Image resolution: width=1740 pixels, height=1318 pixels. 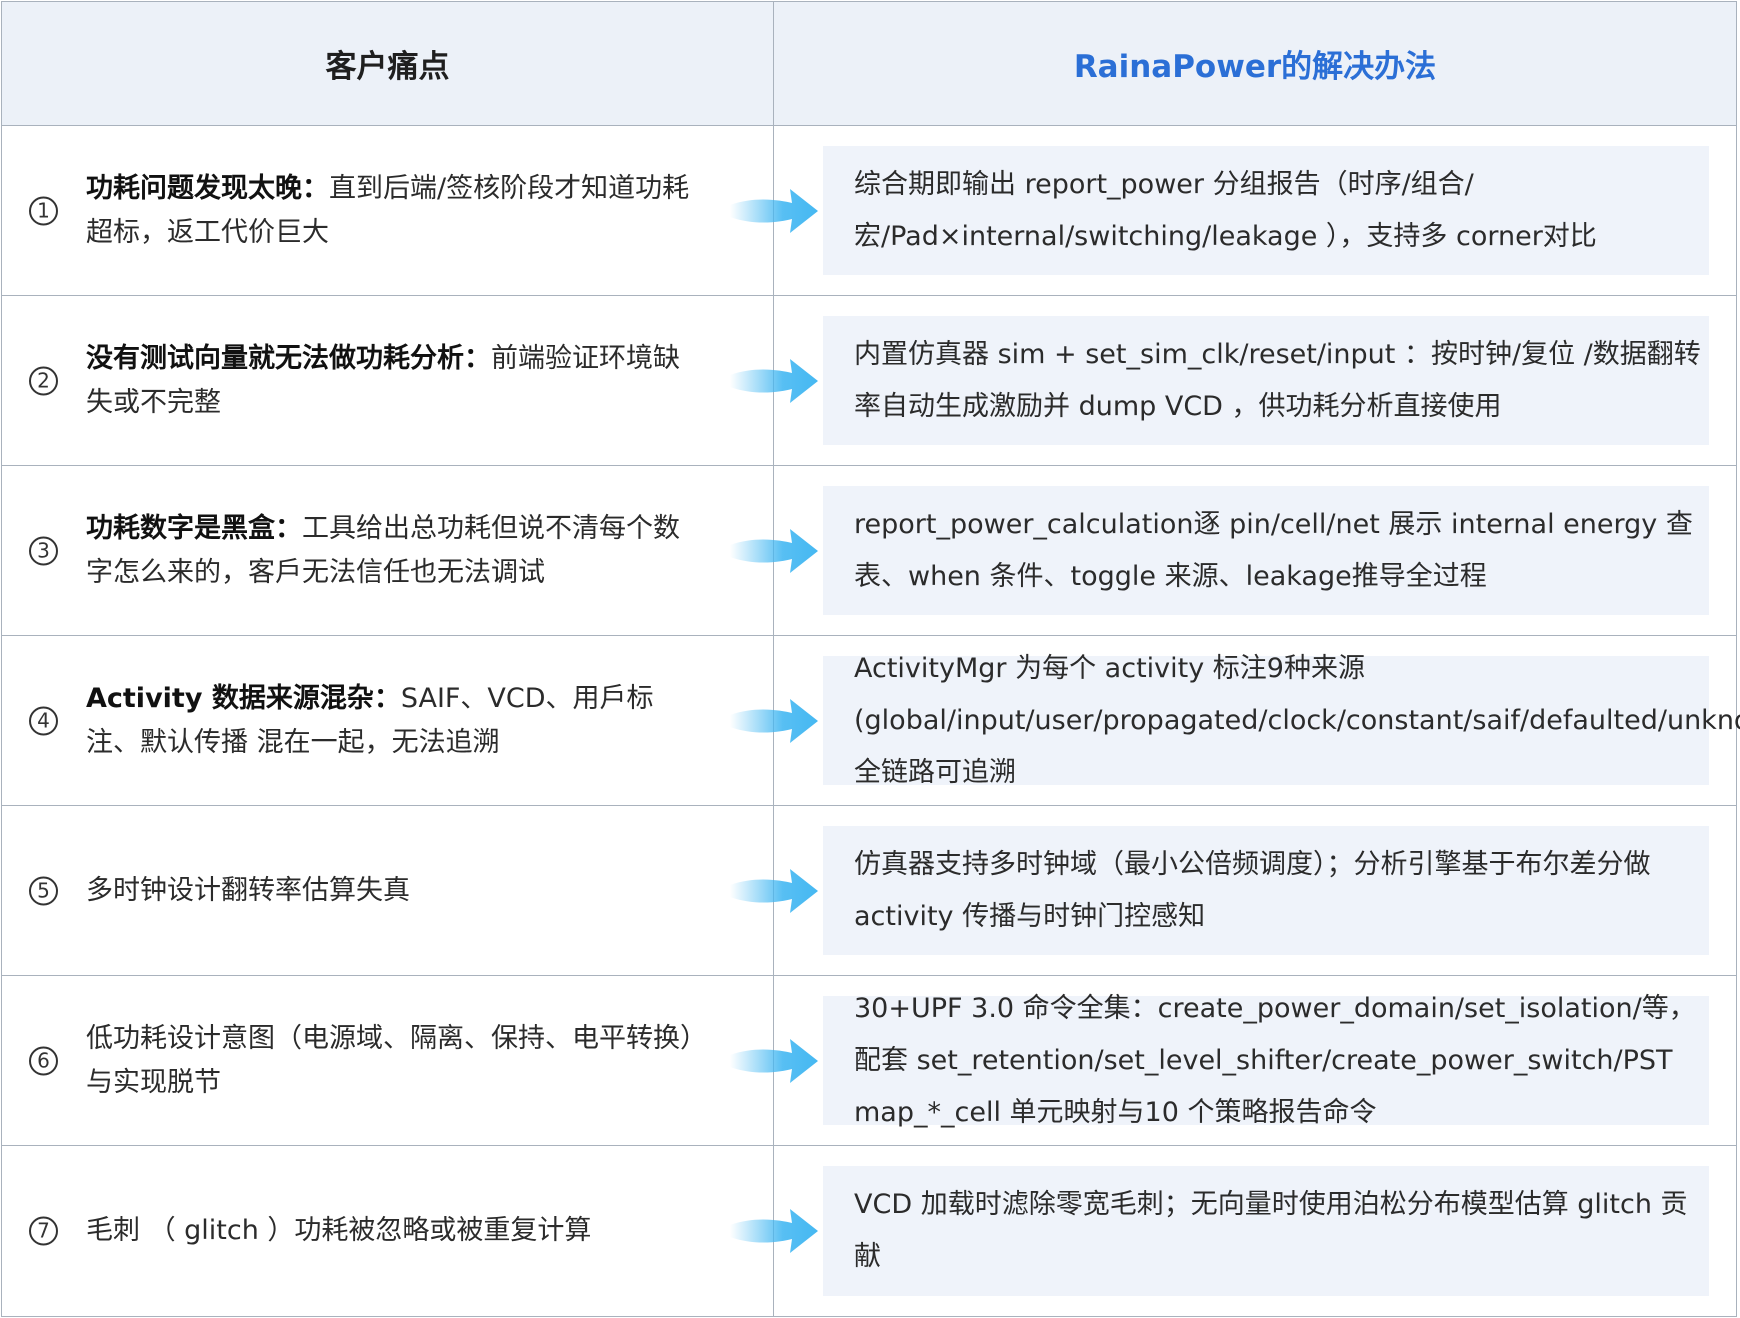 What do you see at coordinates (1271, 1230) in the screenshot?
I see `solution-text: VCD 加载时滤除零宽毛刺；无向量时使用泊松分布模型估算 glitch 贡献` at bounding box center [1271, 1230].